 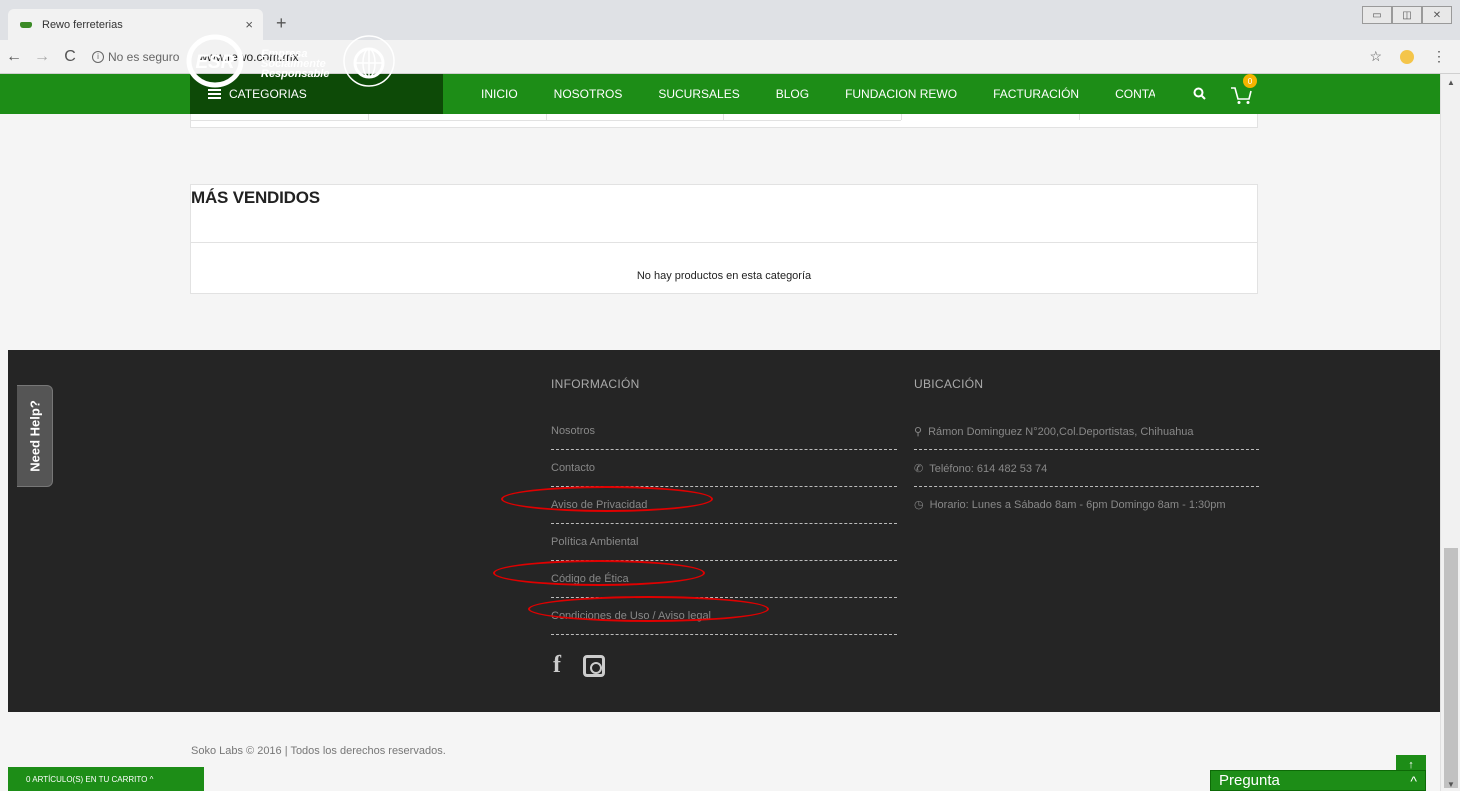 What do you see at coordinates (724, 121) in the screenshot?
I see `product-table-bottom` at bounding box center [724, 121].